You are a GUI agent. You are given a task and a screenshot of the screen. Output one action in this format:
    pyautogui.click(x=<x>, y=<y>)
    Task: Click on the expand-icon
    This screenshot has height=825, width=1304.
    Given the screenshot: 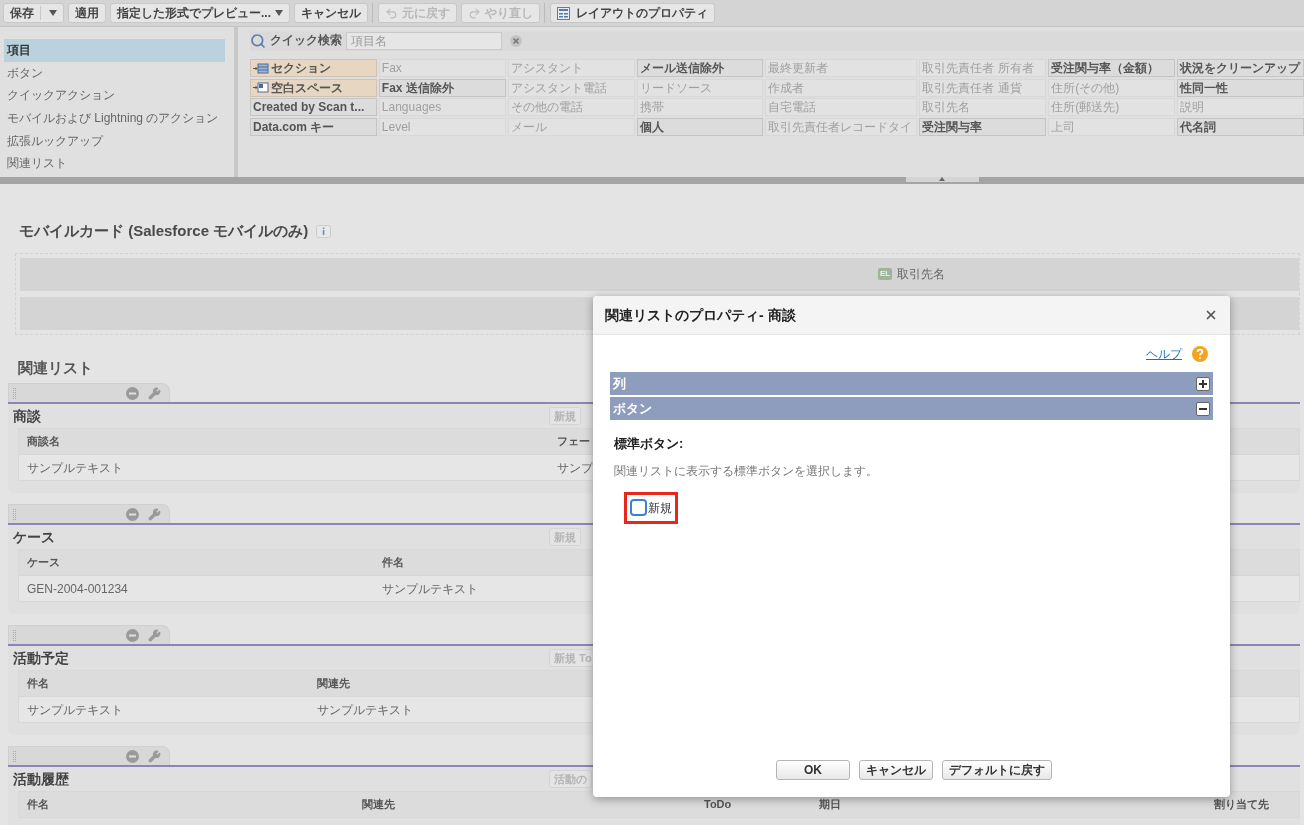 What is the action you would take?
    pyautogui.click(x=1203, y=383)
    